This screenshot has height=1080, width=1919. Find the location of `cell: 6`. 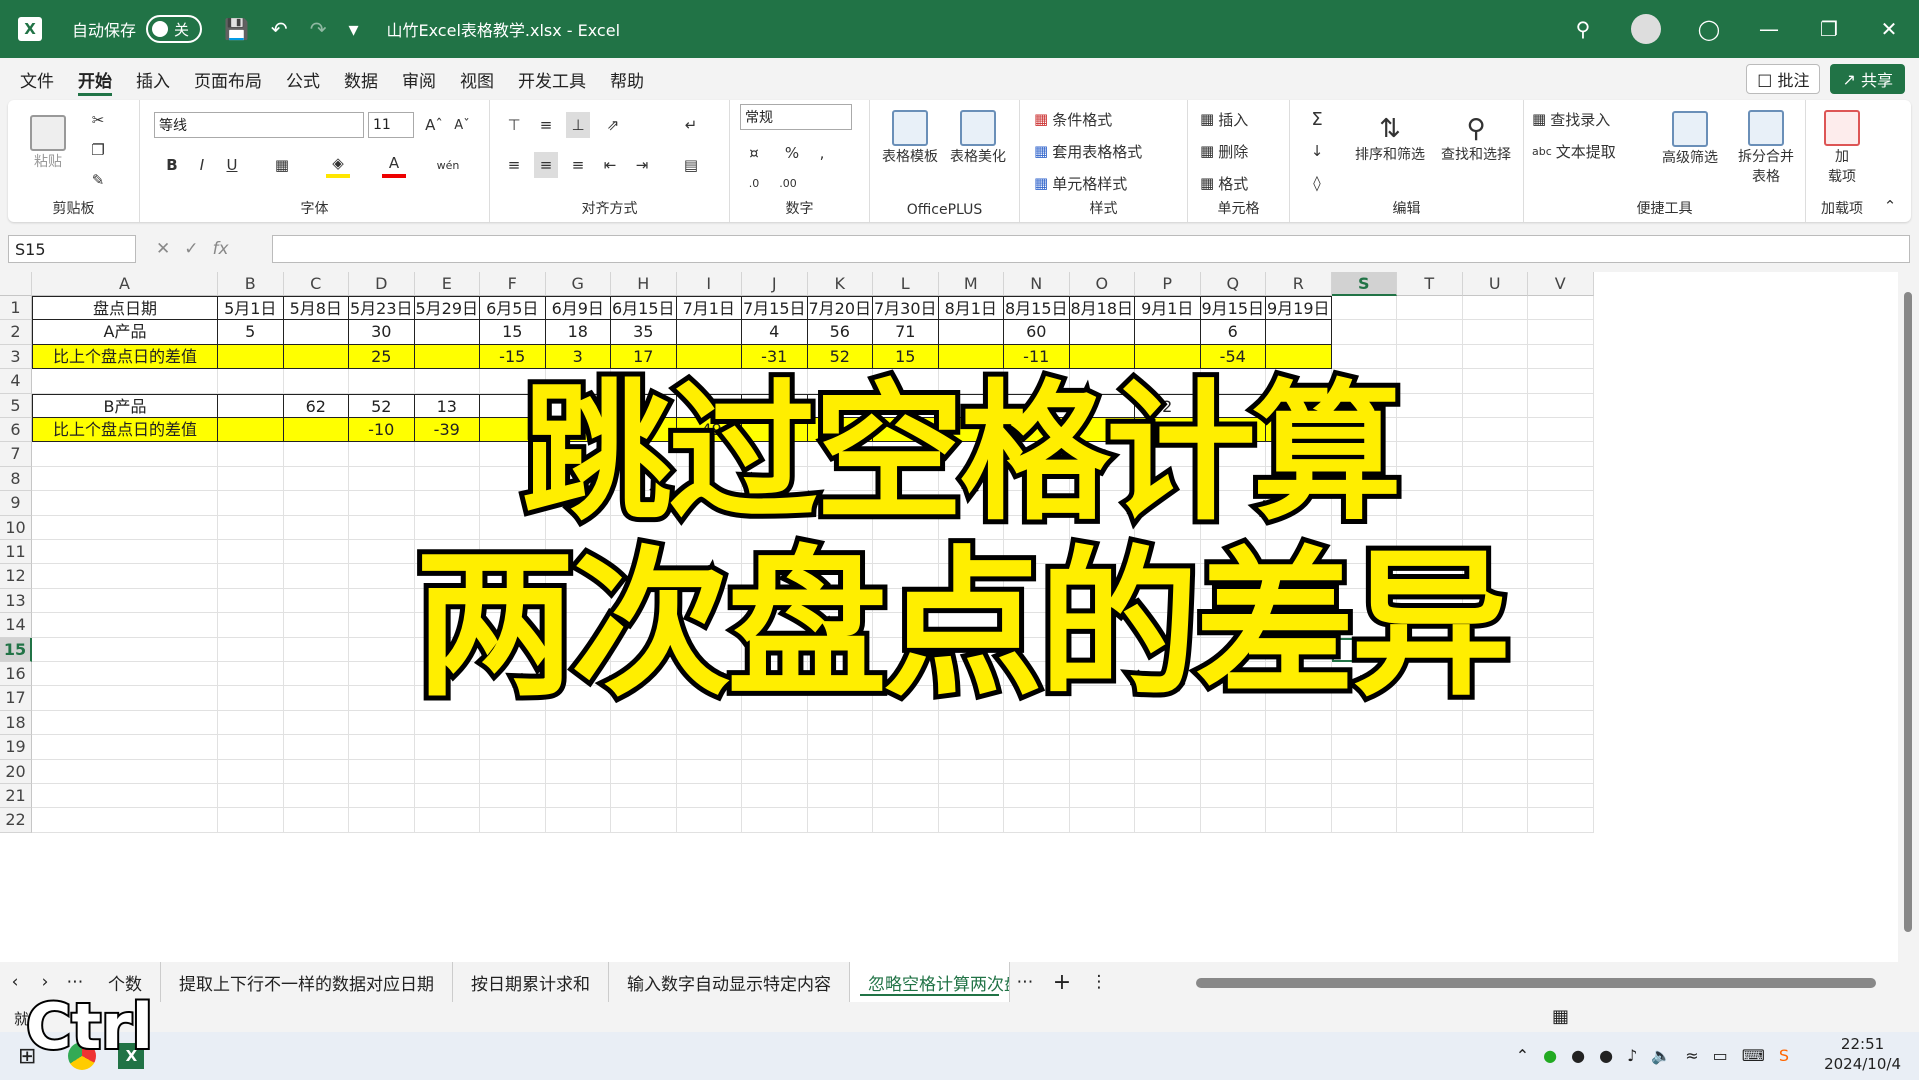

cell: 6 is located at coordinates (709, 405).